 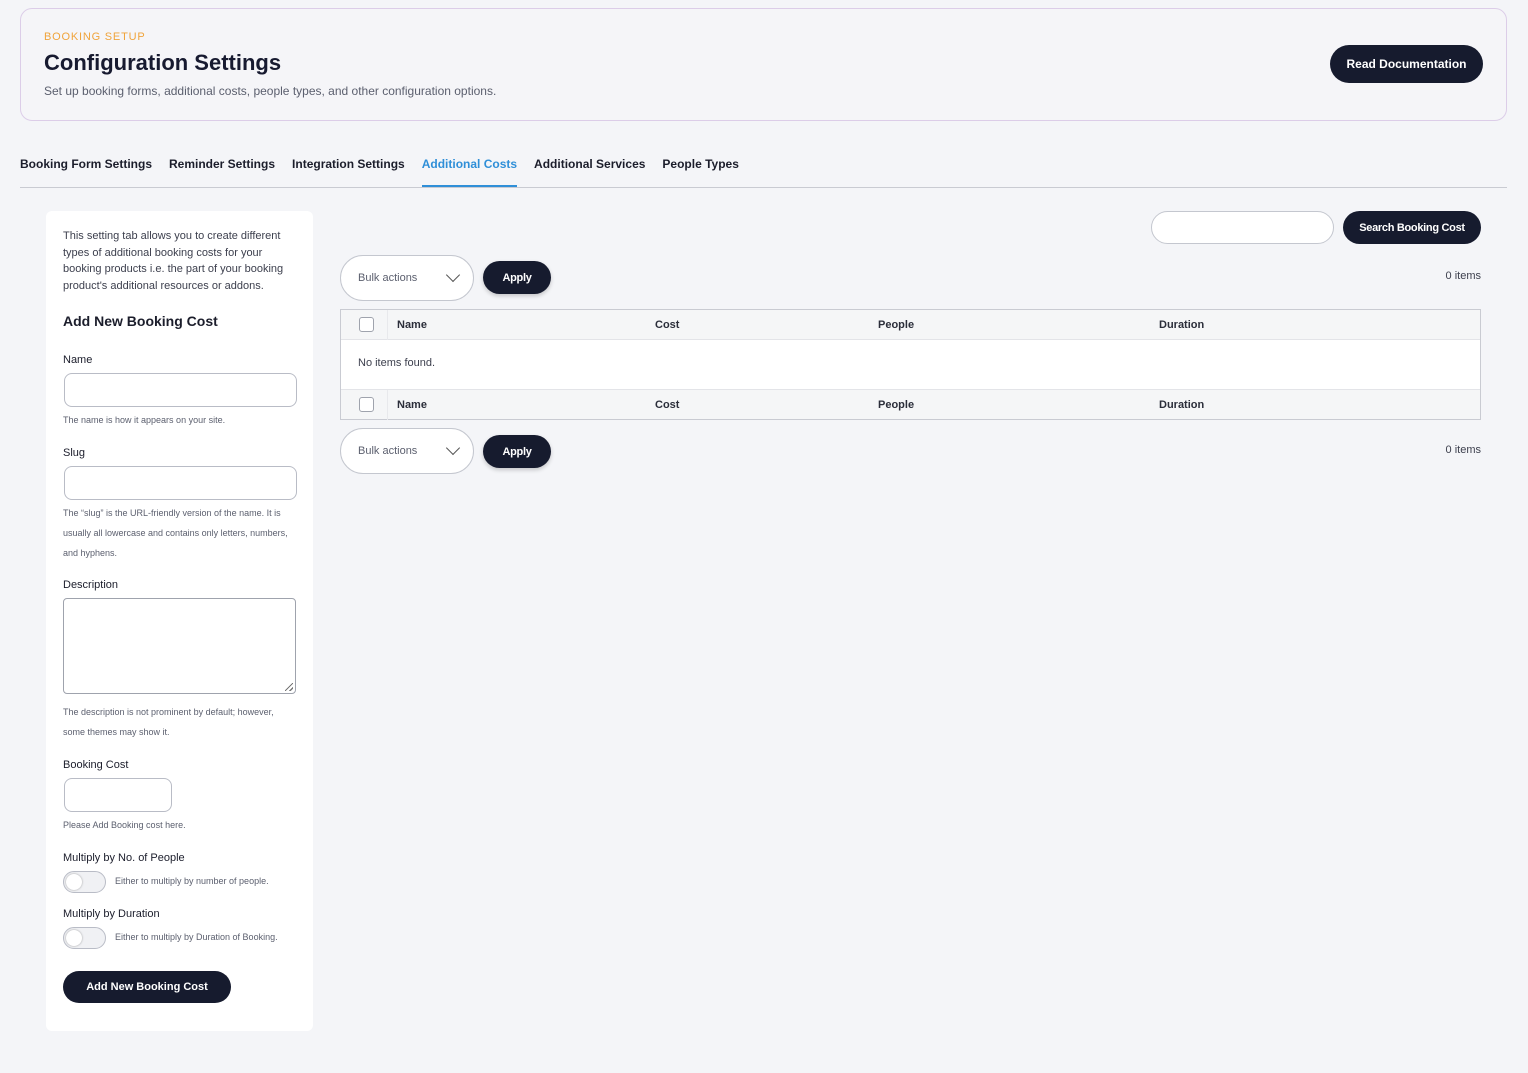 What do you see at coordinates (1242, 227) in the screenshot?
I see `search-input` at bounding box center [1242, 227].